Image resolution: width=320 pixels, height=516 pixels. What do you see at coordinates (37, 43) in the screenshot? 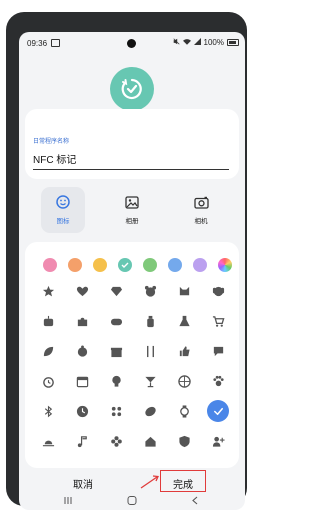
I see `status-time: 09:36` at bounding box center [37, 43].